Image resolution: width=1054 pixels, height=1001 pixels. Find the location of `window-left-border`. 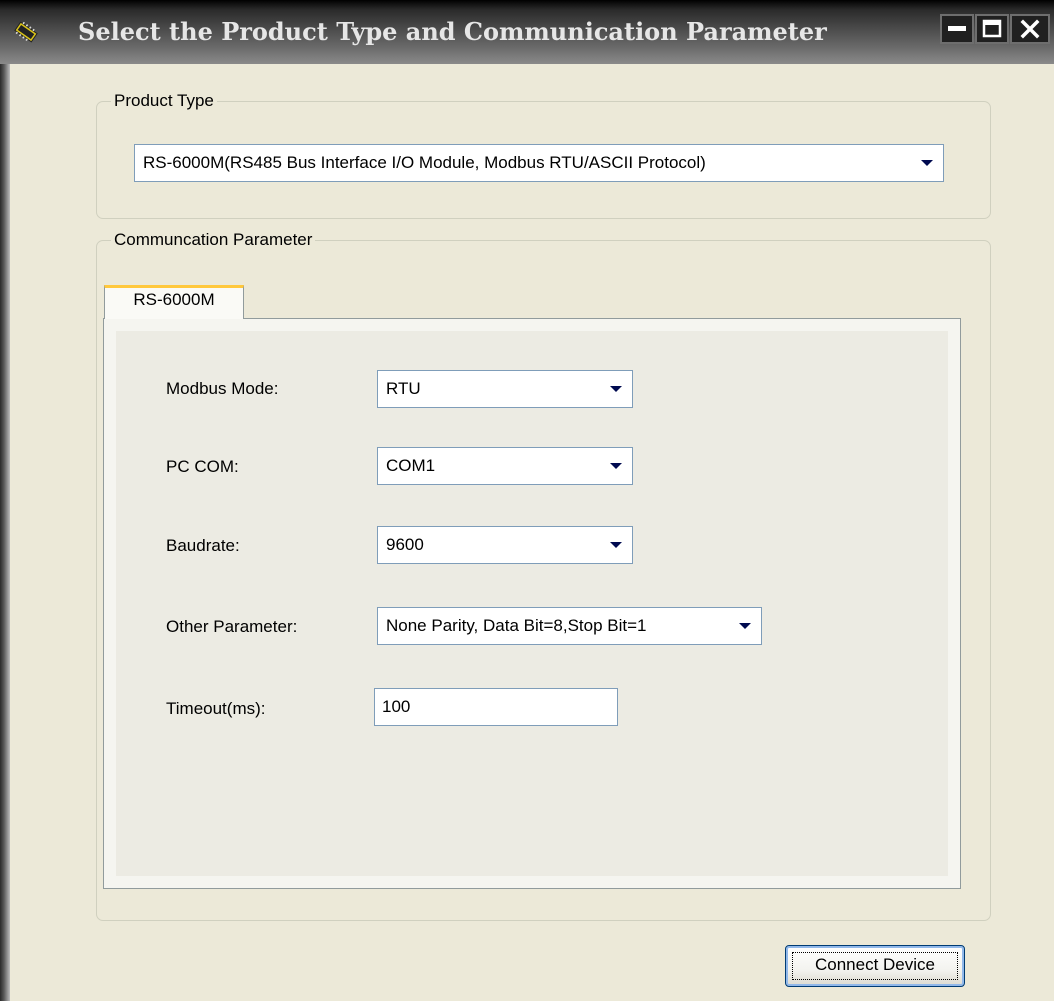

window-left-border is located at coordinates (5, 500).